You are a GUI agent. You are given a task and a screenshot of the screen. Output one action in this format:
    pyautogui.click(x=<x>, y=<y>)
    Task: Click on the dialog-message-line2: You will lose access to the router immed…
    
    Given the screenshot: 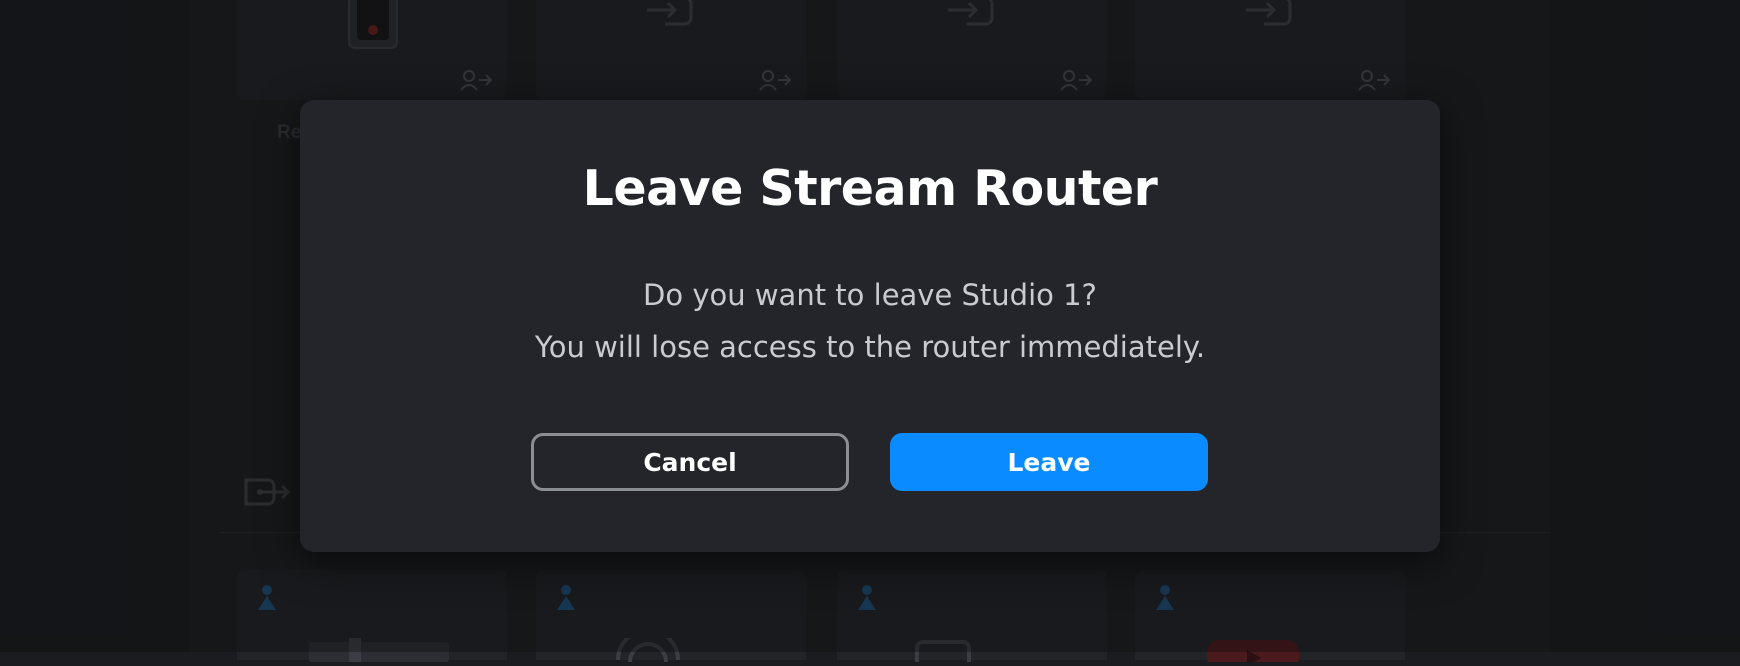 What is the action you would take?
    pyautogui.click(x=870, y=347)
    